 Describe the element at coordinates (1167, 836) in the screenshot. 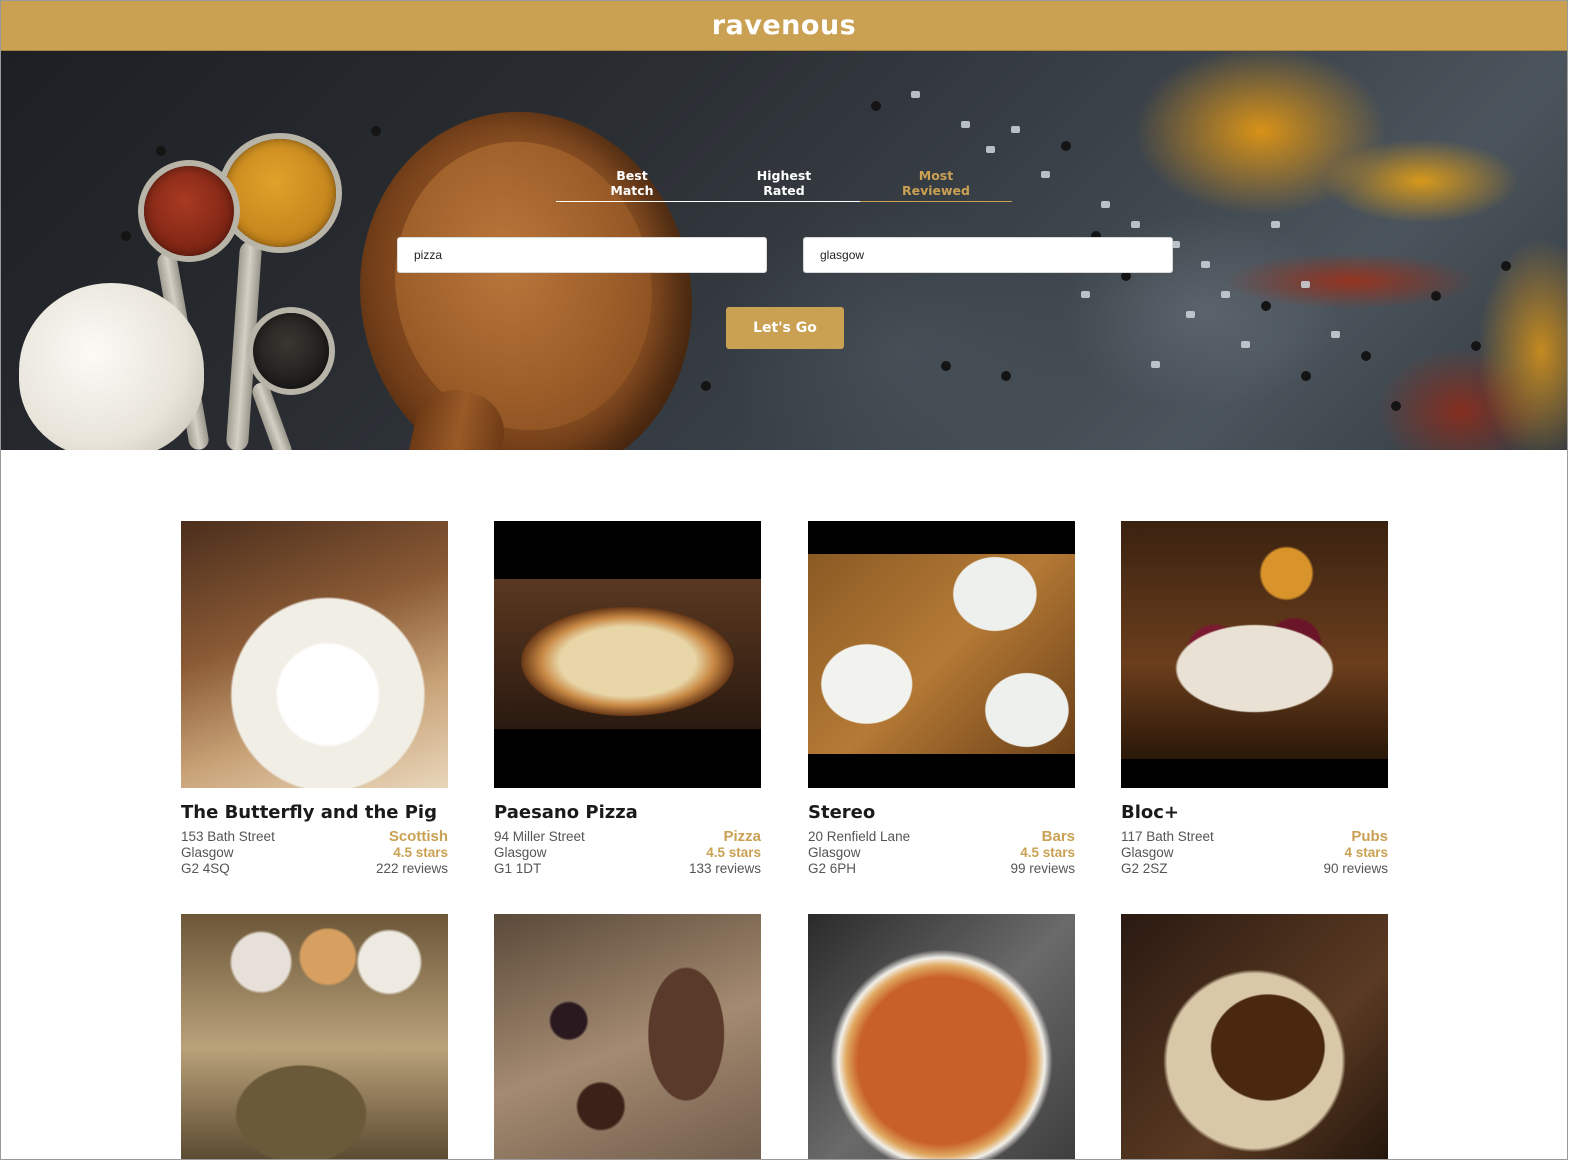

I see `business-address: 117 Bath Street` at that location.